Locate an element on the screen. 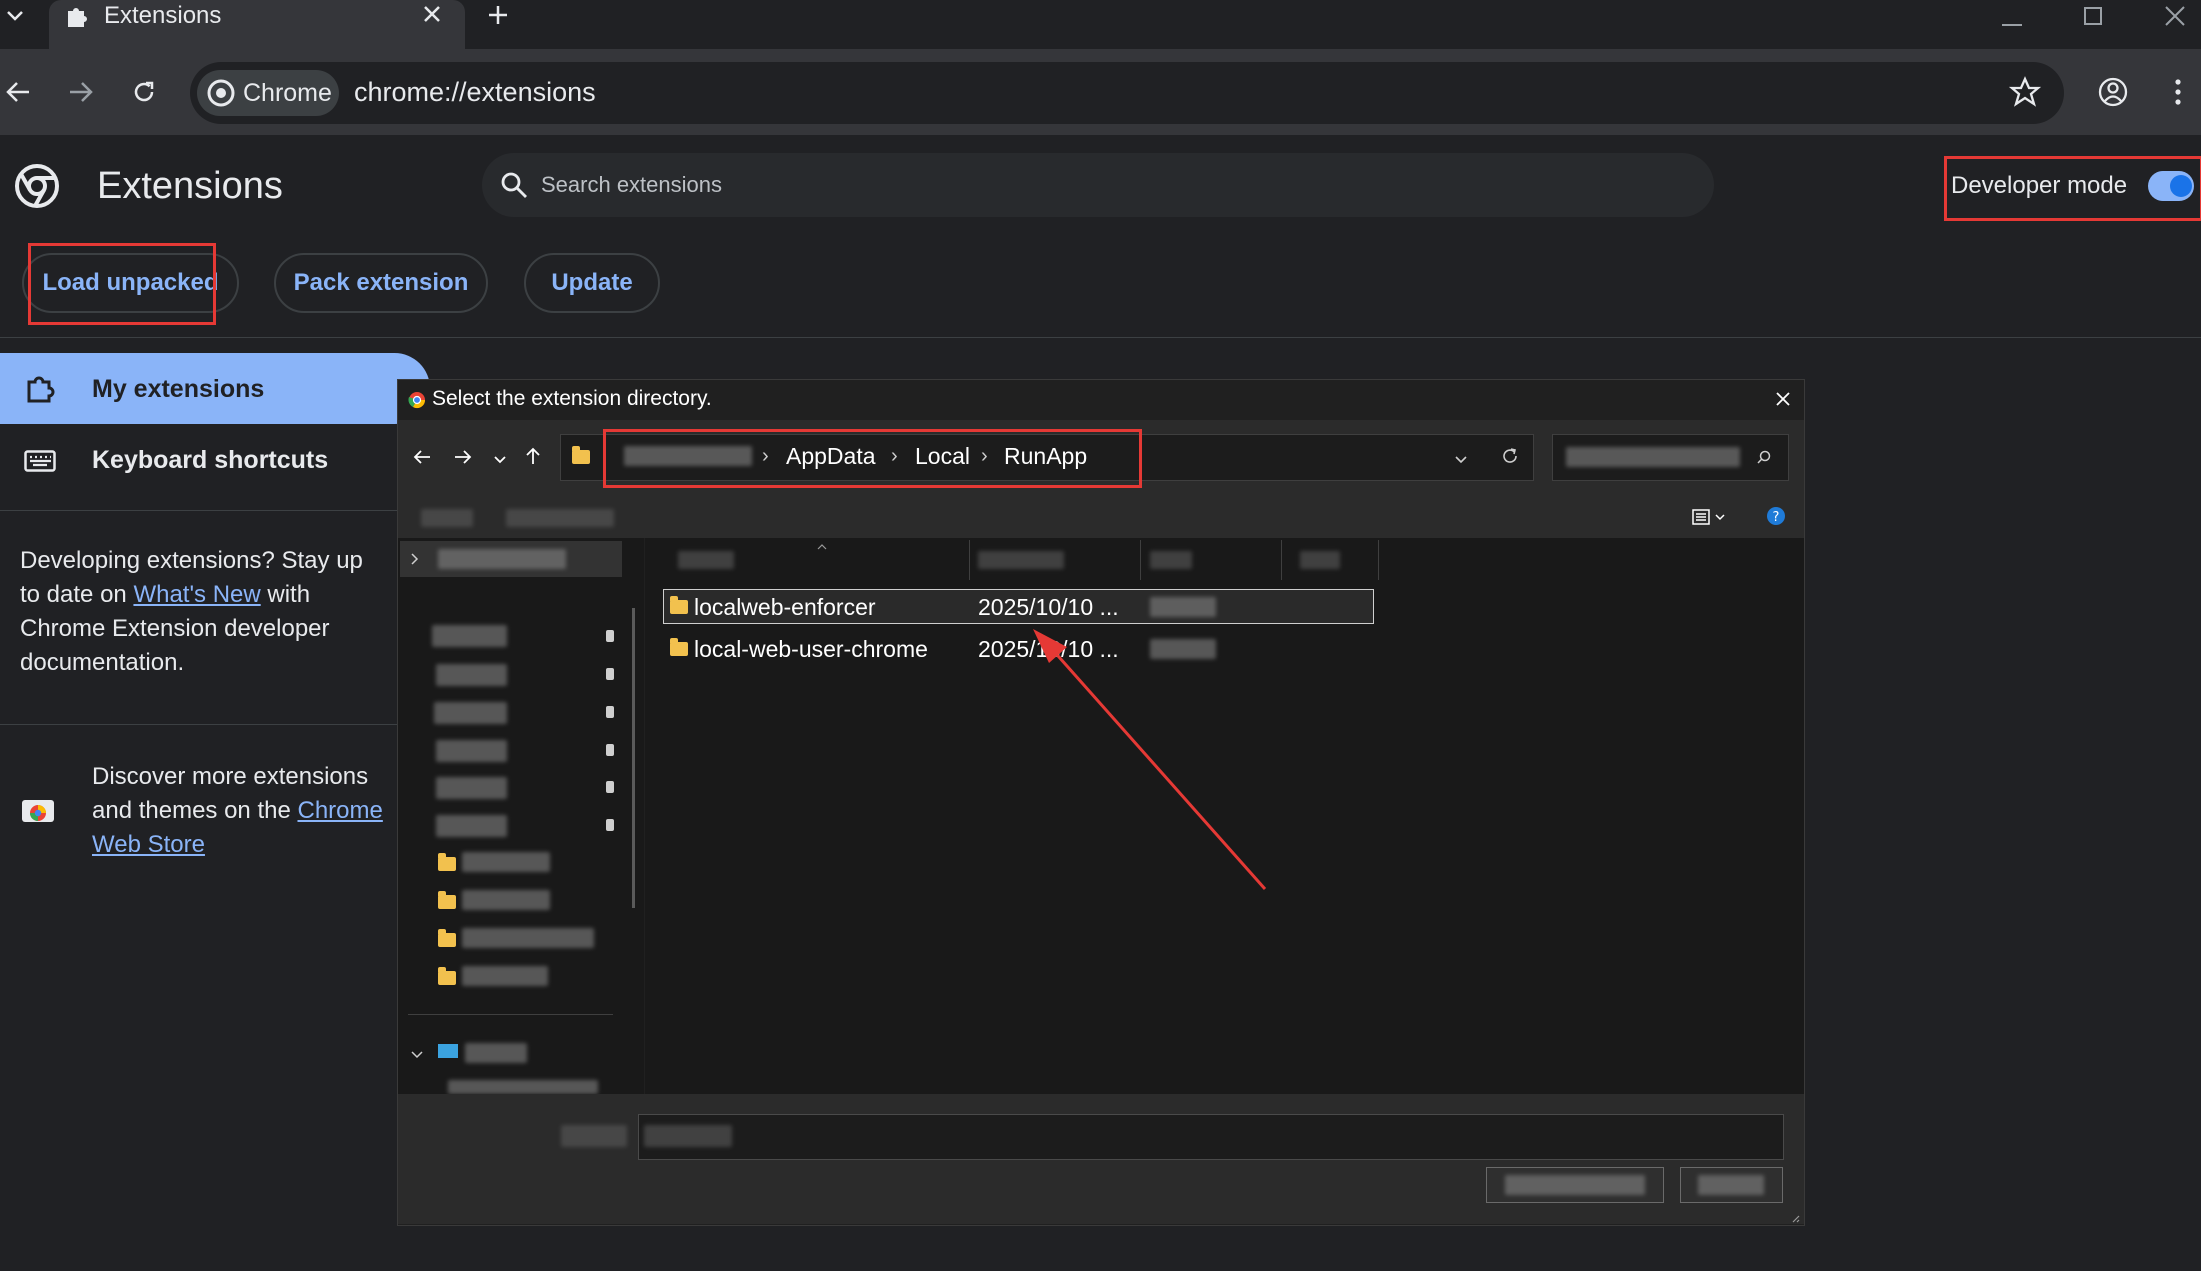 This screenshot has width=2201, height=1271. dialog-close-icon is located at coordinates (1783, 401).